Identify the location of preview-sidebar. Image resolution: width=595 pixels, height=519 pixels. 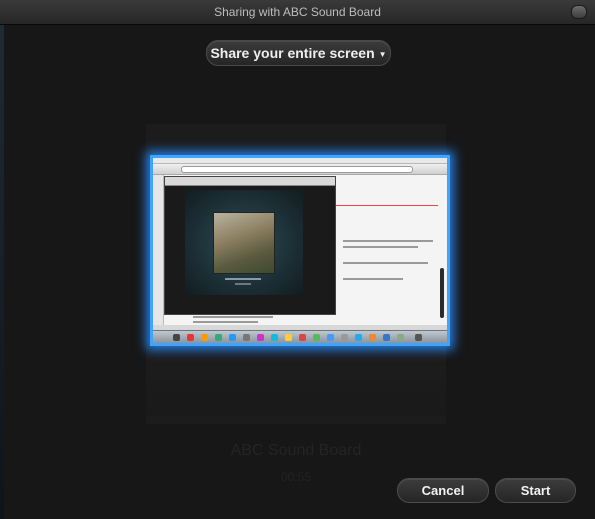
(158, 250).